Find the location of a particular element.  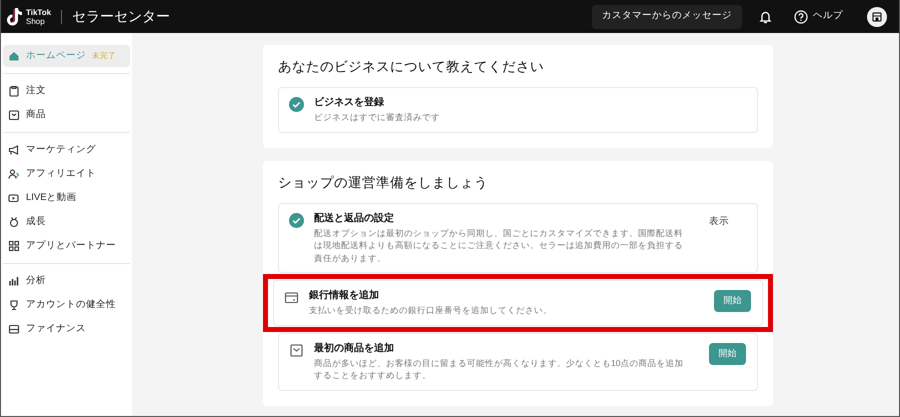

shop-avatar-icon is located at coordinates (877, 16).